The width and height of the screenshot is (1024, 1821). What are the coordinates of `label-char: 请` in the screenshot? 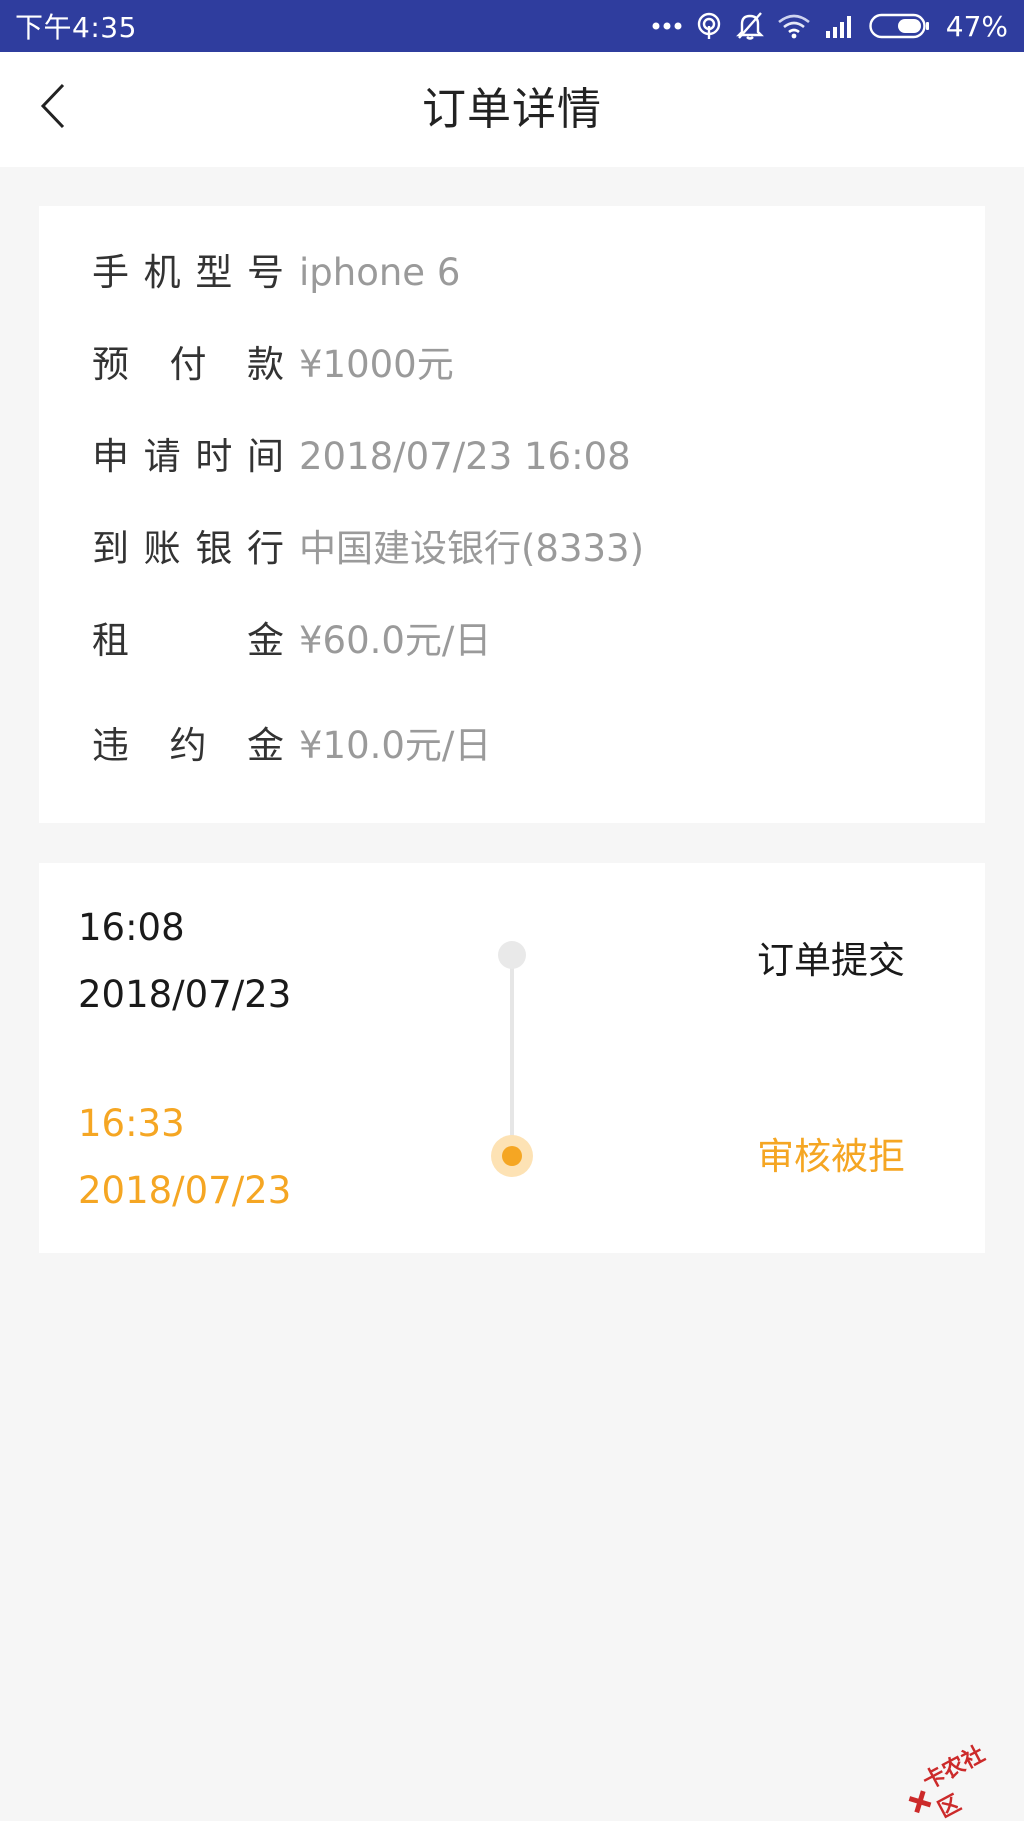 It's located at (162, 456).